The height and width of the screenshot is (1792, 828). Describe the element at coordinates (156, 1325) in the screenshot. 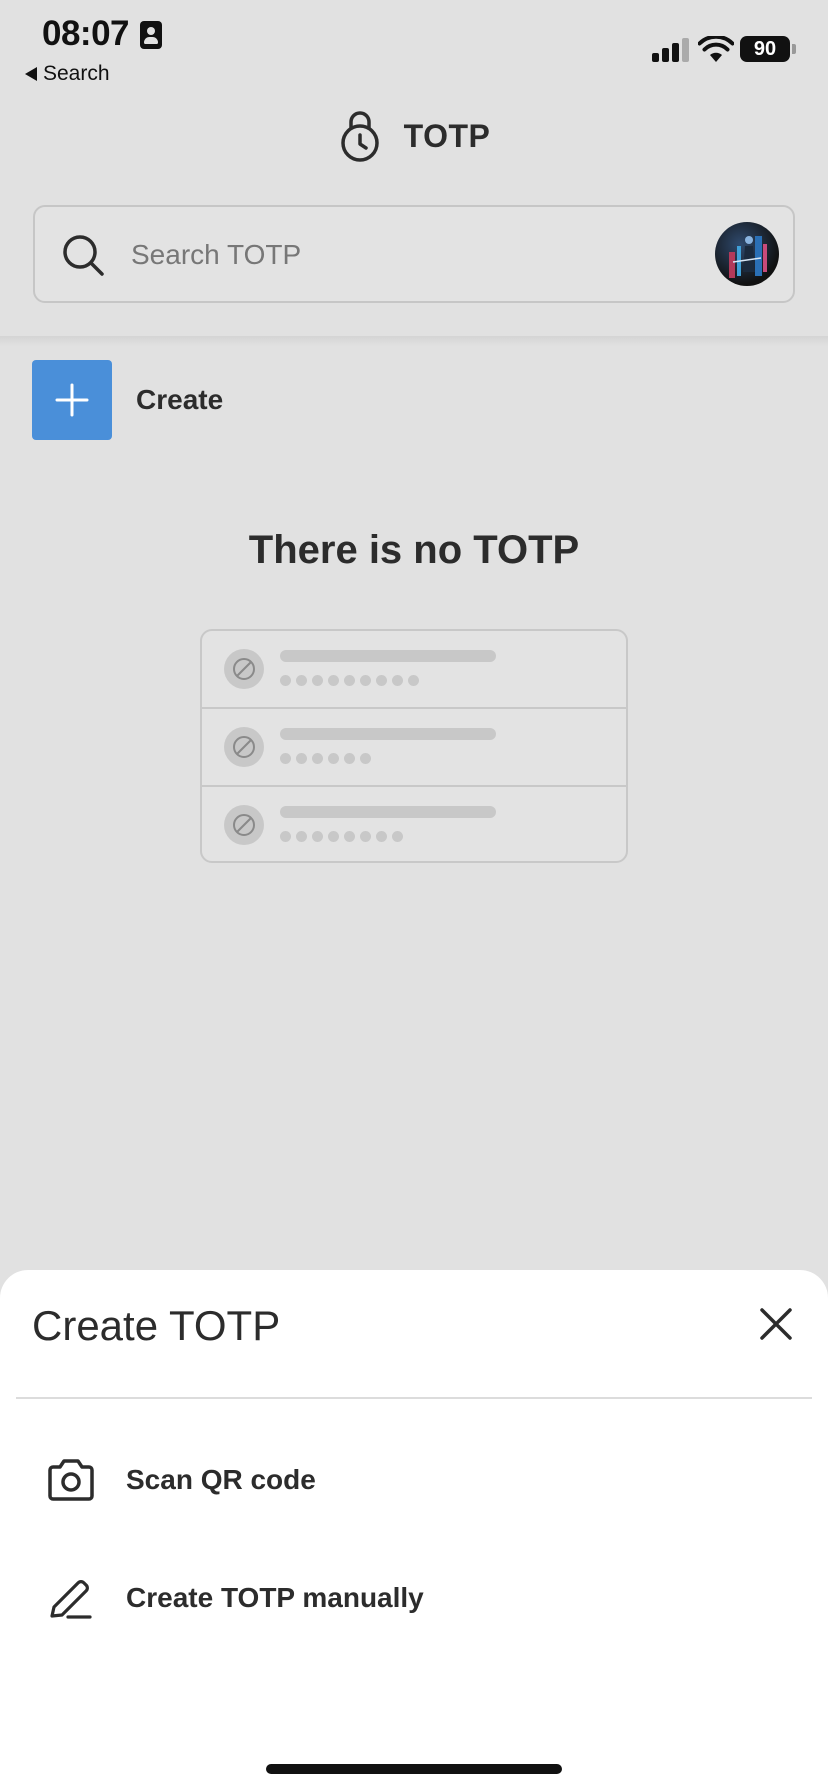

I see `sheet-title: Create TOTP` at that location.